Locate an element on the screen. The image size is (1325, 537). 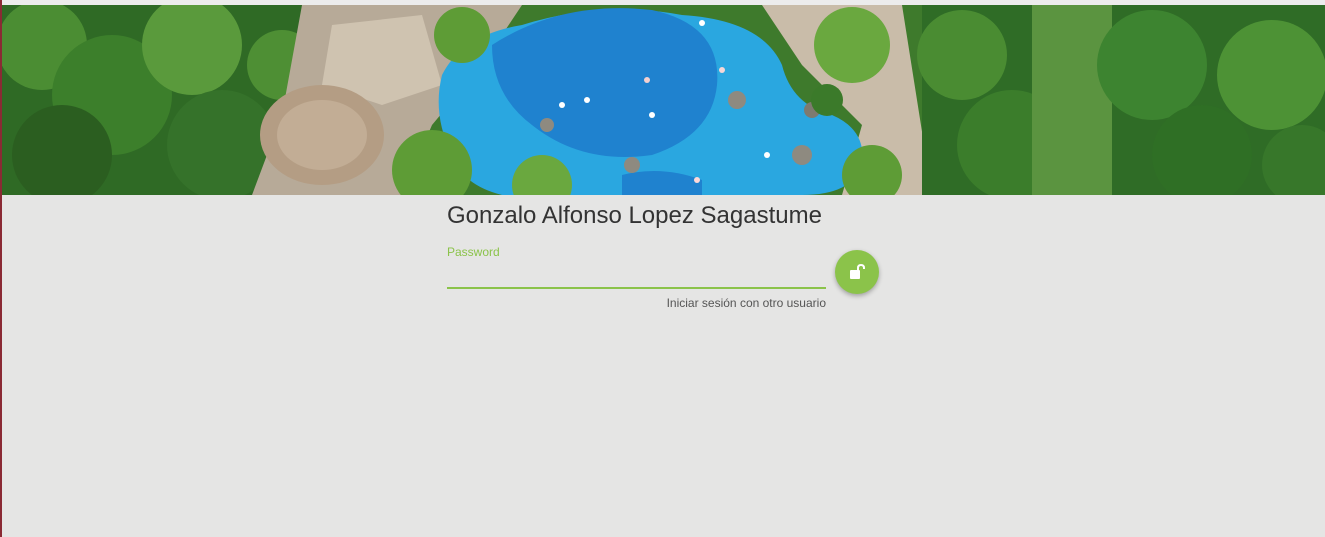
unlock-icon is located at coordinates (857, 271).